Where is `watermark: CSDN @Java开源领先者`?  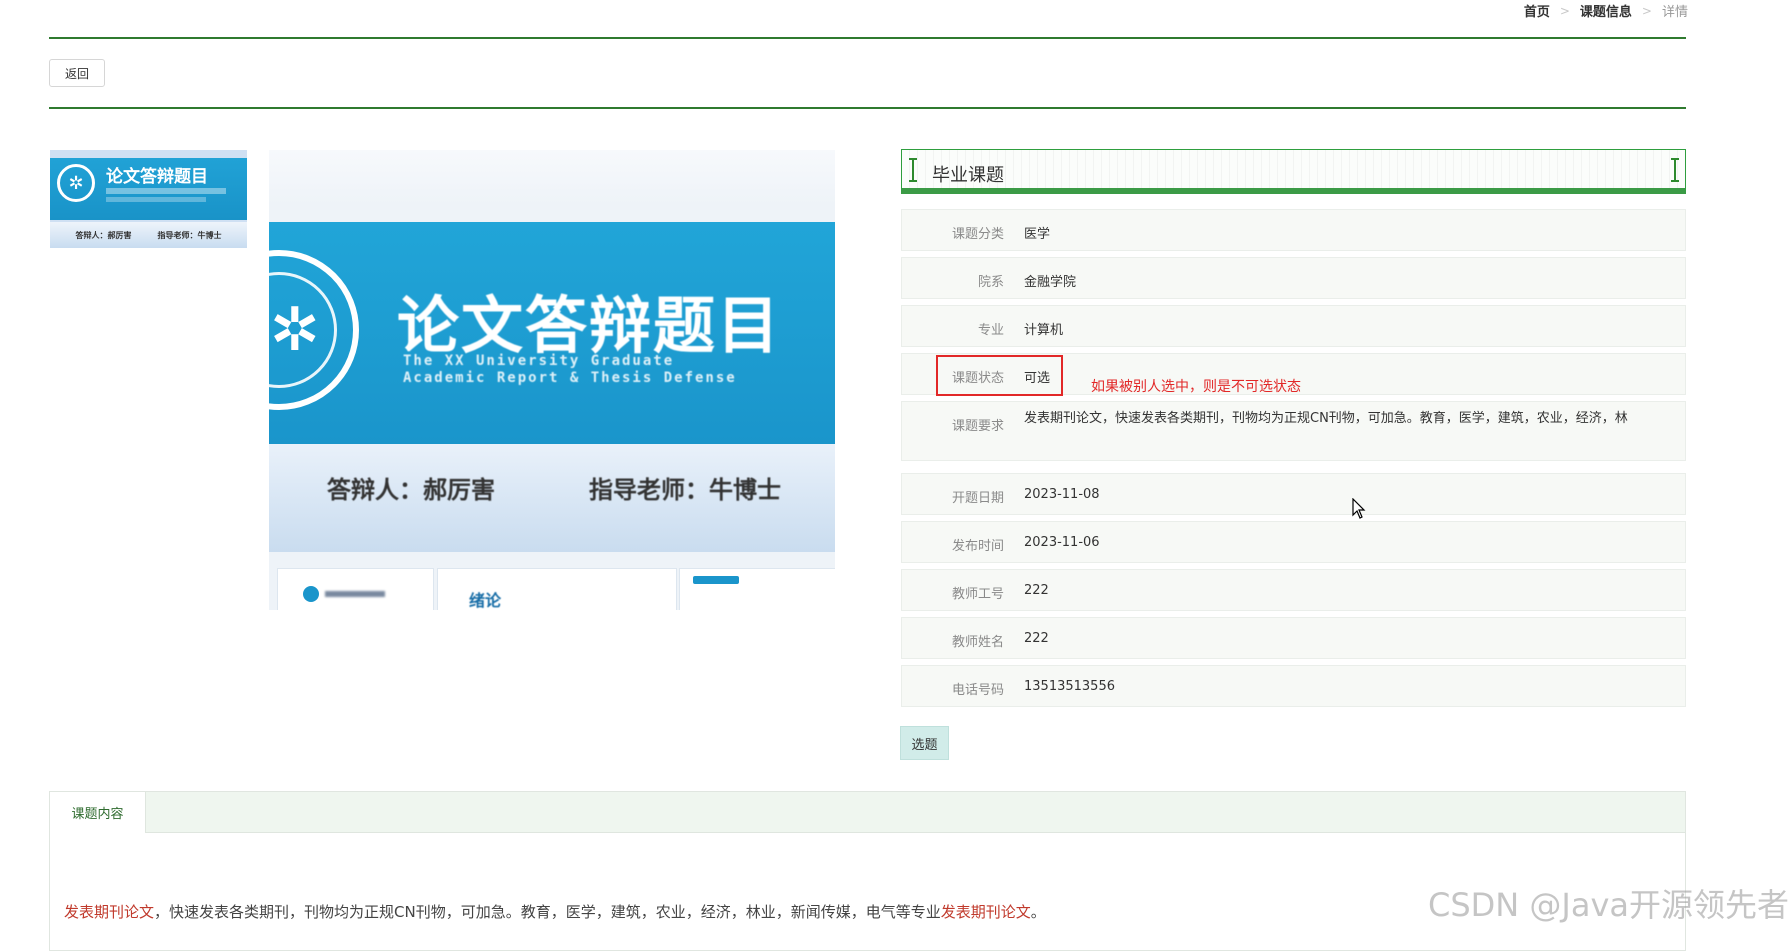
watermark: CSDN @Java开源领先者 is located at coordinates (1608, 905).